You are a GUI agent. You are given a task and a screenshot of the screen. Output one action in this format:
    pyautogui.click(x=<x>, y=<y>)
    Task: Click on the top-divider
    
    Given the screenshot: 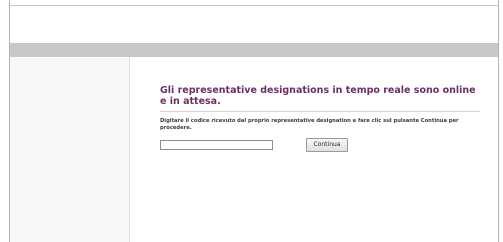 What is the action you would take?
    pyautogui.click(x=254, y=5)
    